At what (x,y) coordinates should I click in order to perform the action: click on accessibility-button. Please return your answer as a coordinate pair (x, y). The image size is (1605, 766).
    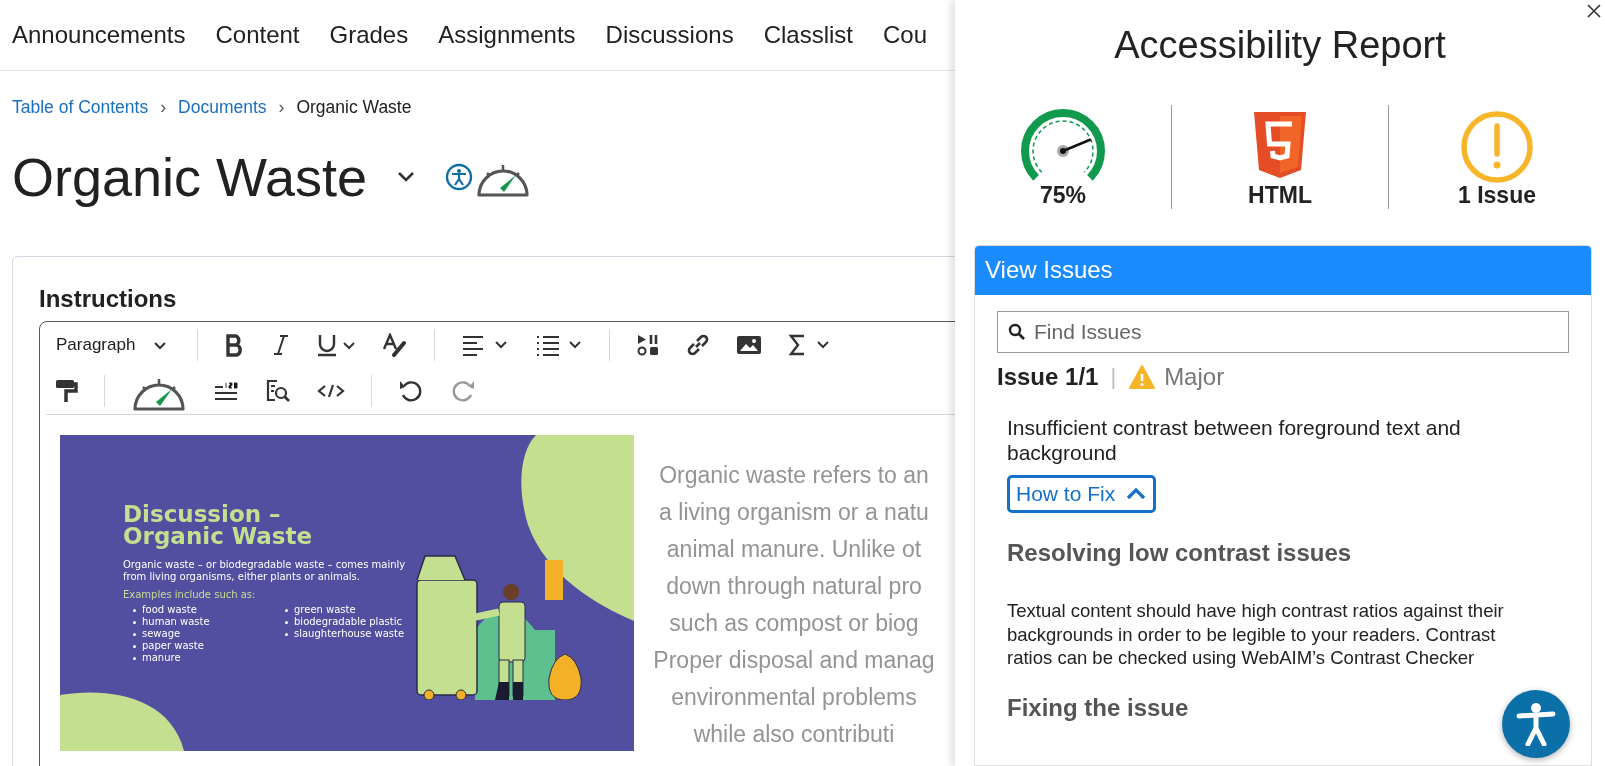
    Looking at the image, I should click on (1536, 724).